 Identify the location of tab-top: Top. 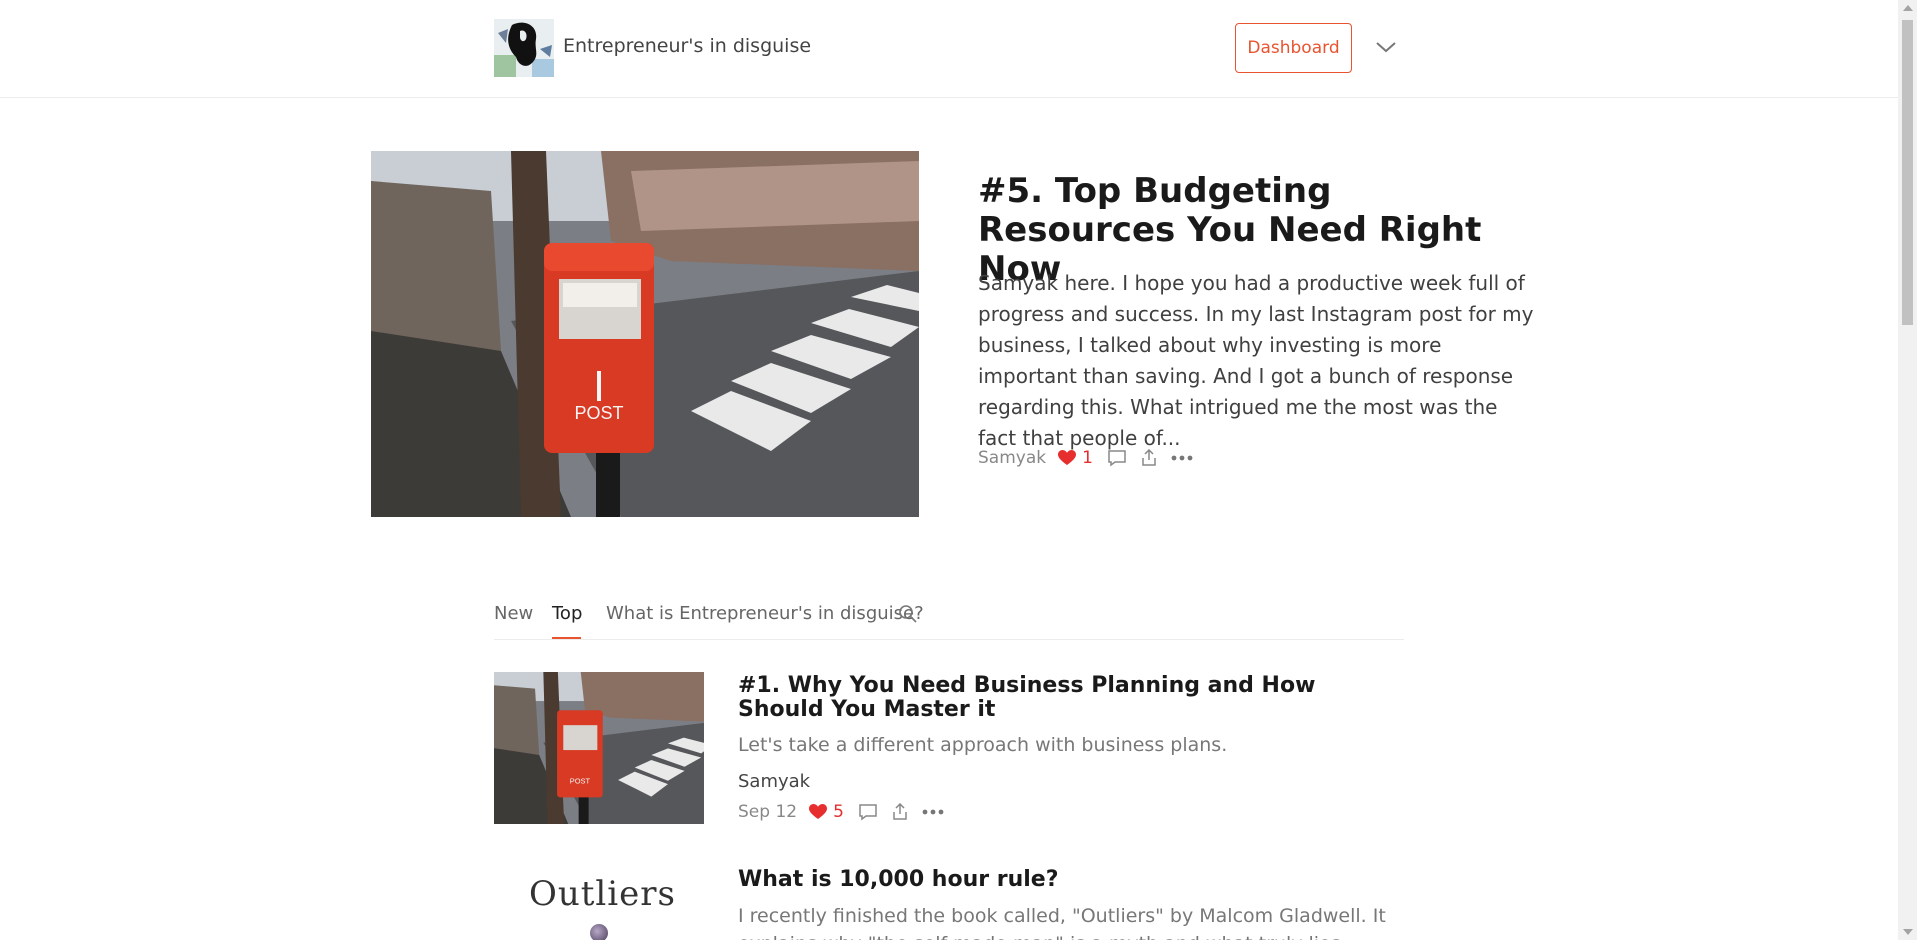
(567, 613).